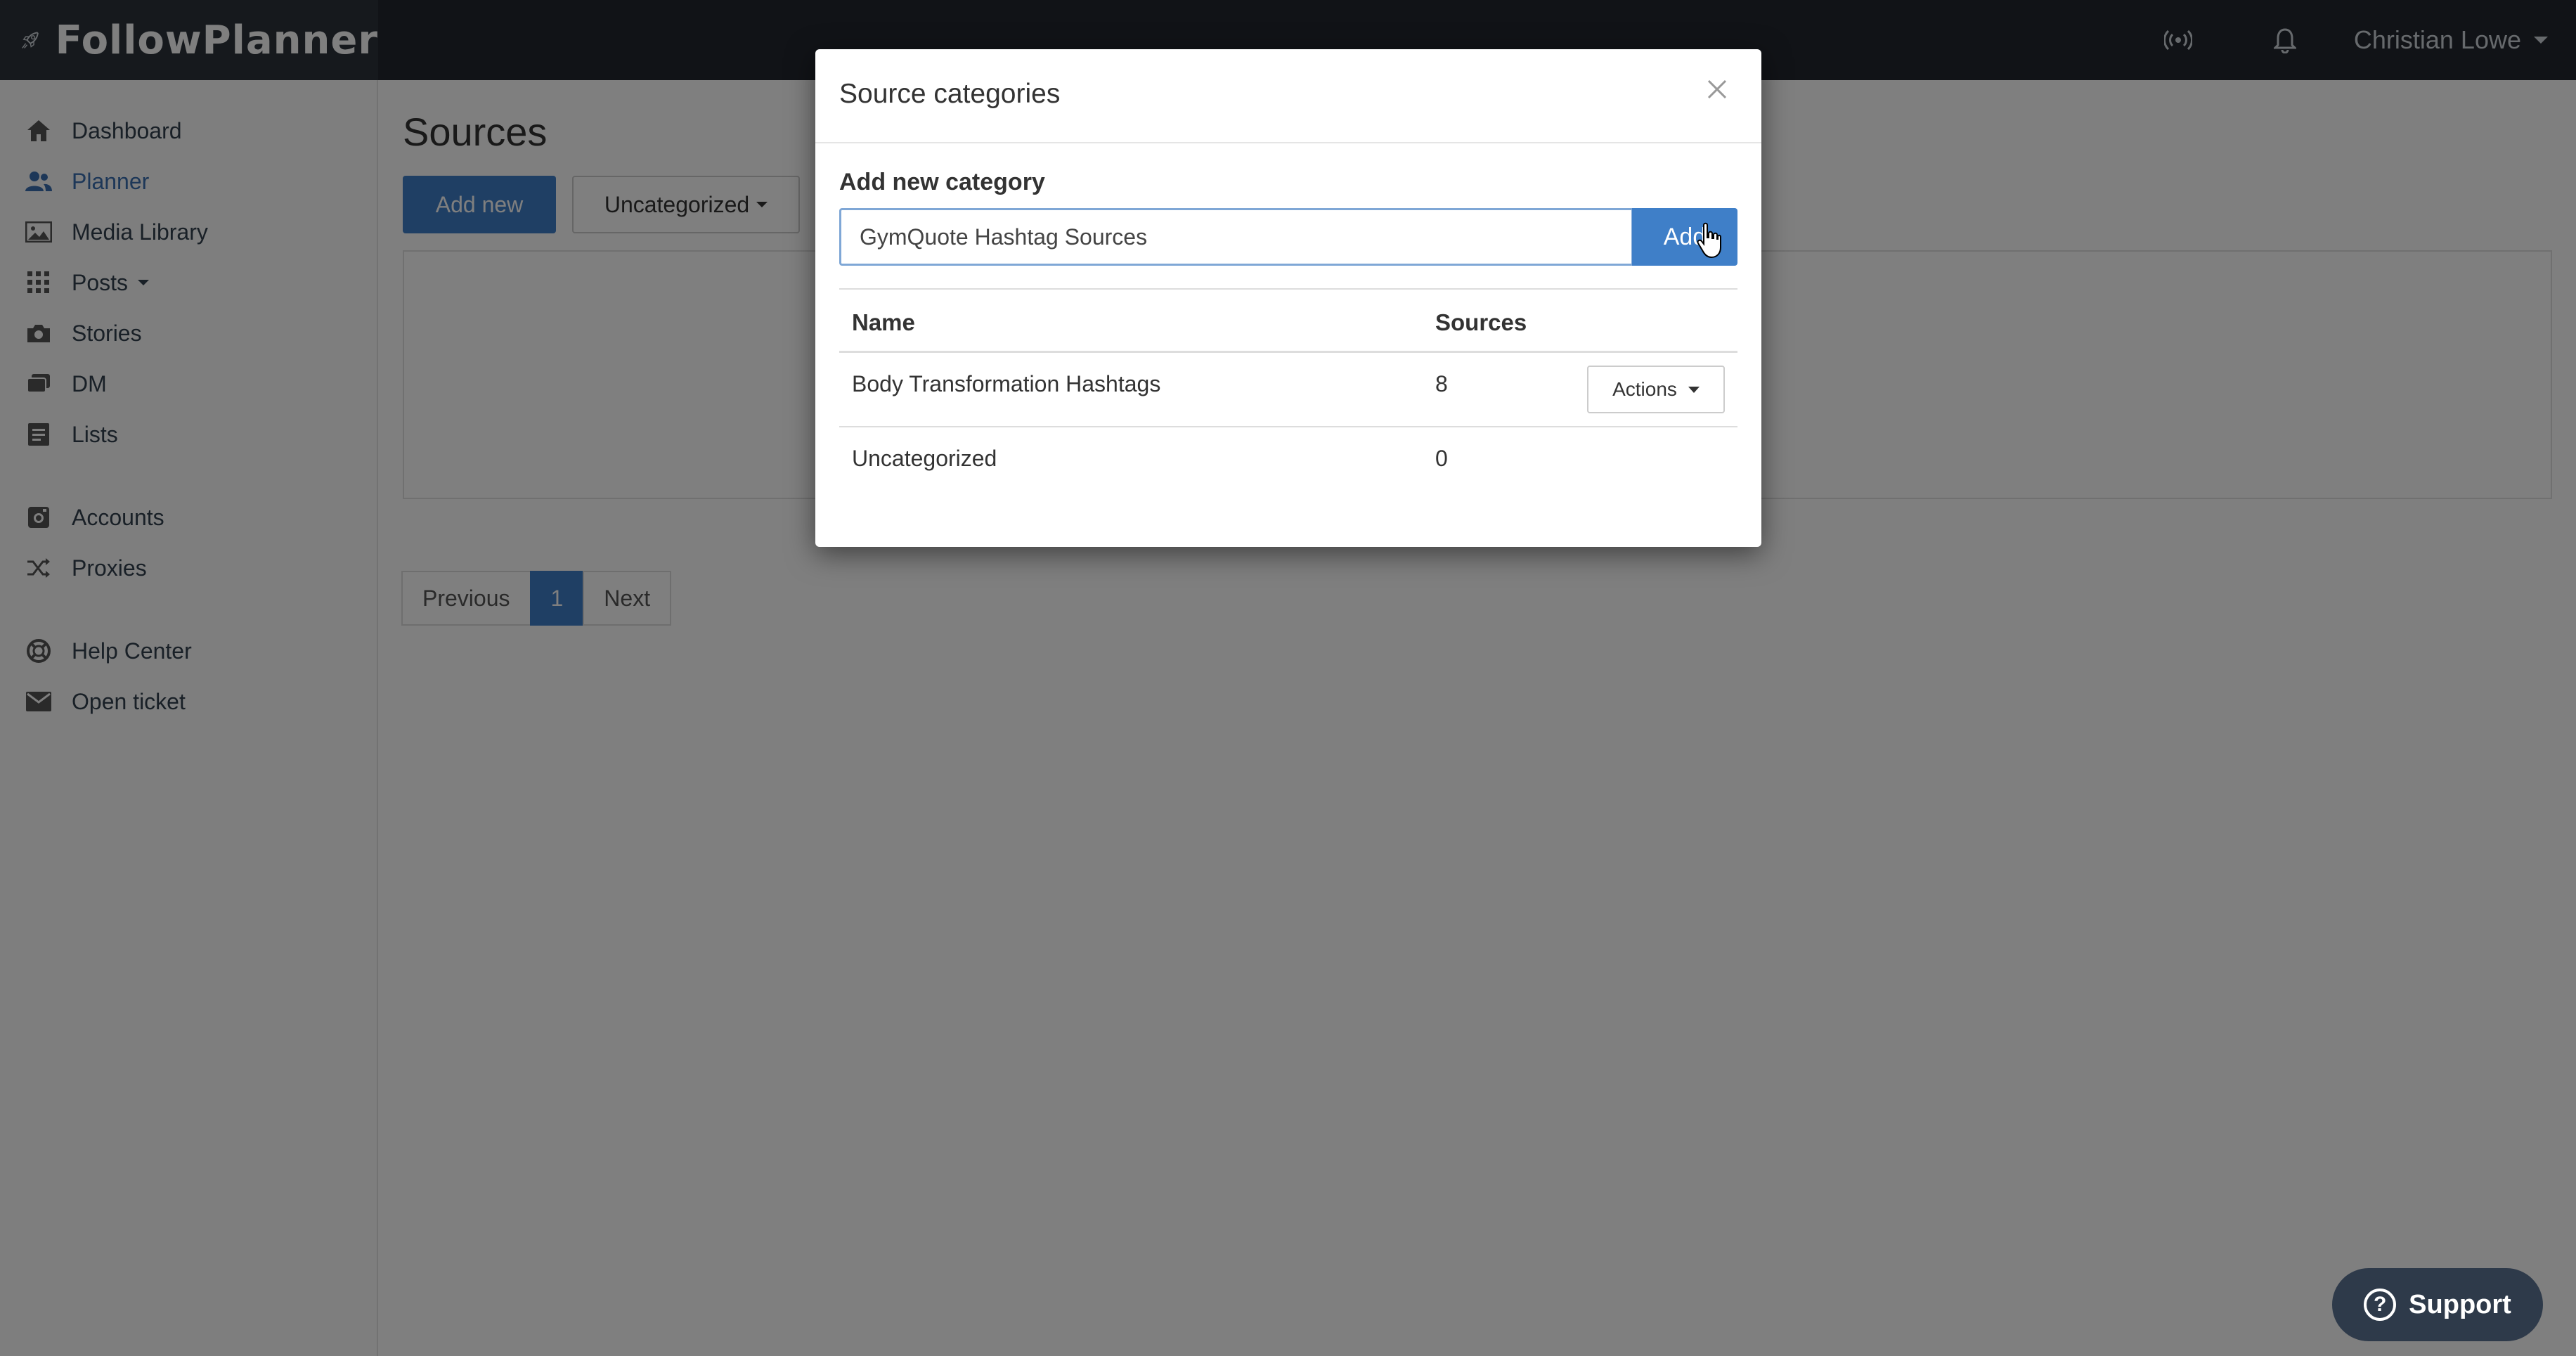 The height and width of the screenshot is (1356, 2576). I want to click on table-header: Name Sources, so click(1288, 320).